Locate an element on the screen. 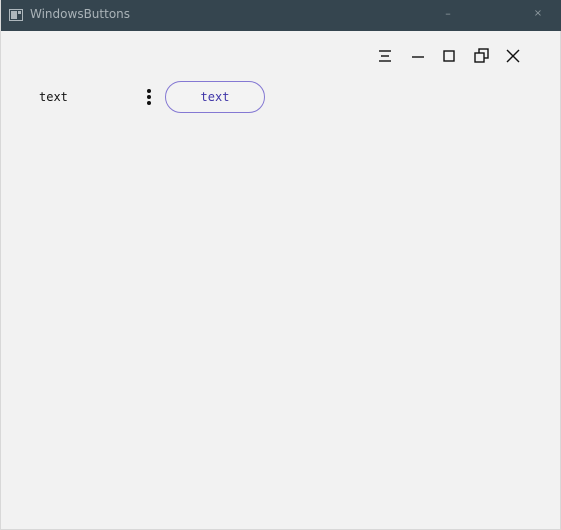 Image resolution: width=561 pixels, height=530 pixels. menu-icon is located at coordinates (385, 56).